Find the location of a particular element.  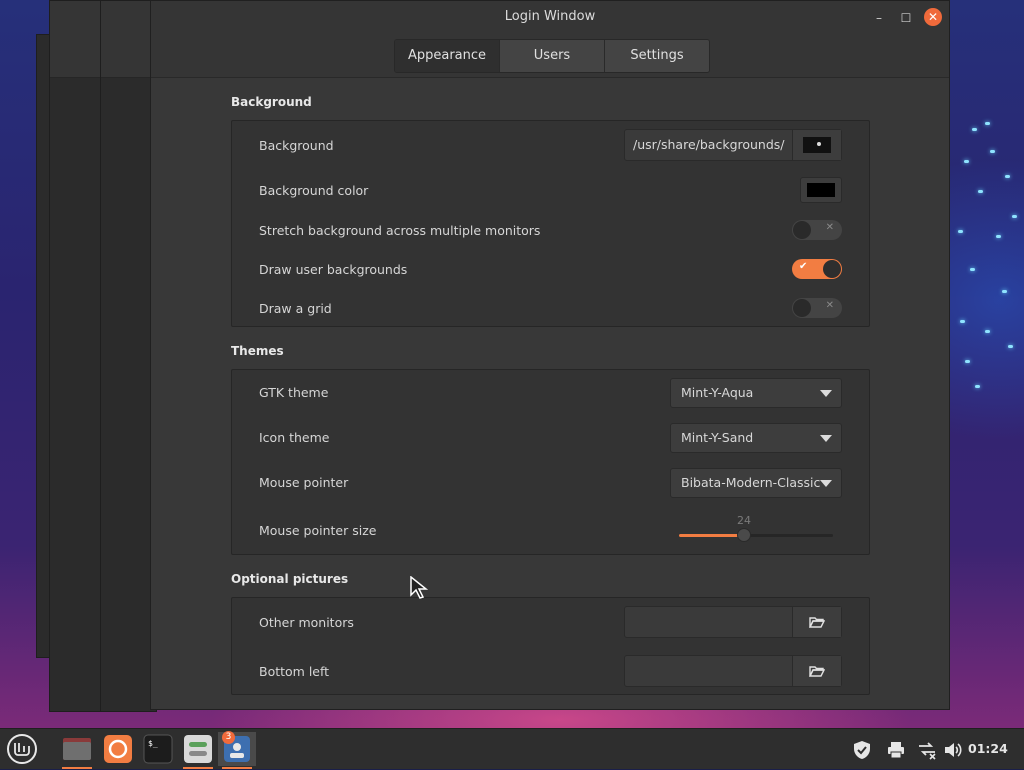

draw-grid-toggle: ✕ is located at coordinates (817, 308).